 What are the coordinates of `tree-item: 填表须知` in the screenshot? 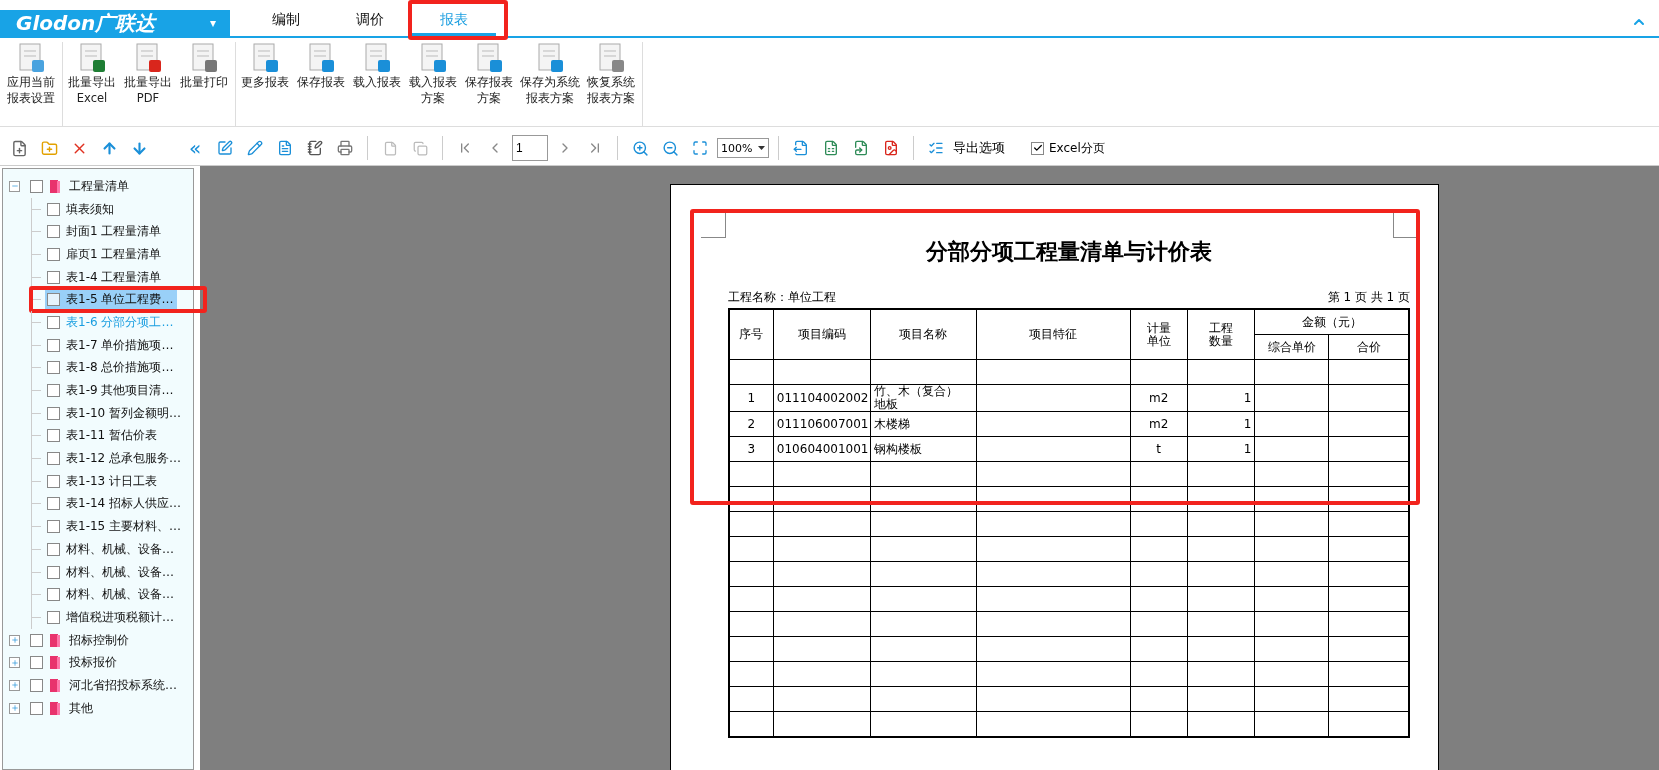 It's located at (81, 209).